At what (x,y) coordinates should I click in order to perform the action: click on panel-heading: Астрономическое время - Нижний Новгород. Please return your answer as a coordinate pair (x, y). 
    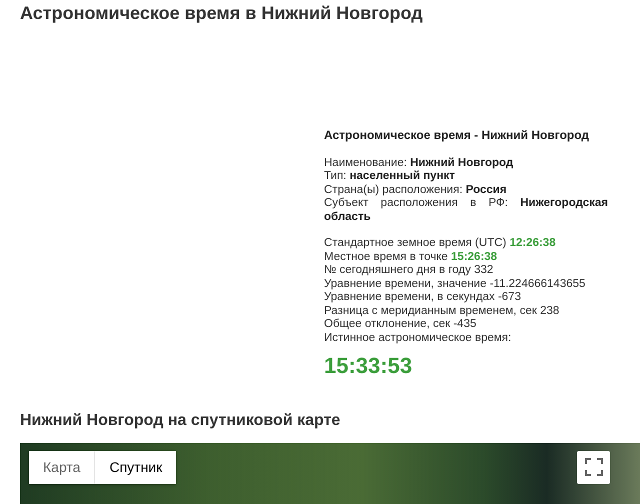
    Looking at the image, I should click on (457, 135).